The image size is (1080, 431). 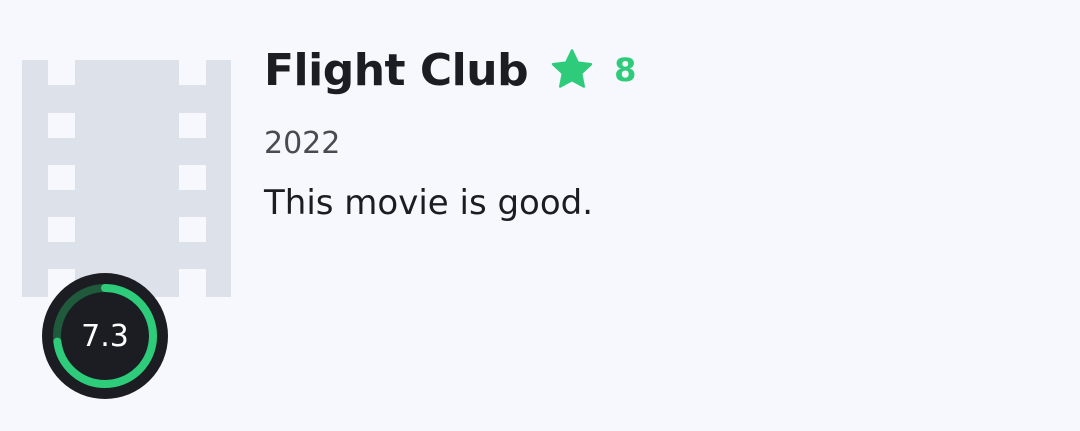 I want to click on vote-average-value: 7.3, so click(x=105, y=336).